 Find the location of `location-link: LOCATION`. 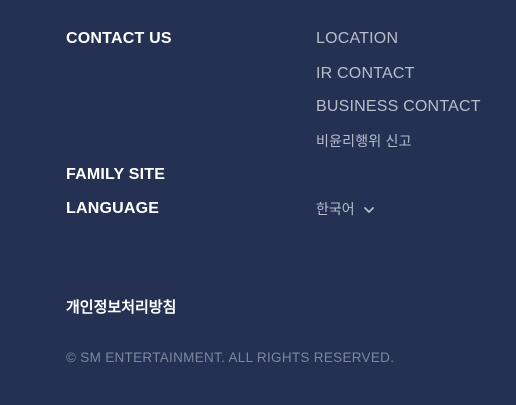

location-link: LOCATION is located at coordinates (357, 39).